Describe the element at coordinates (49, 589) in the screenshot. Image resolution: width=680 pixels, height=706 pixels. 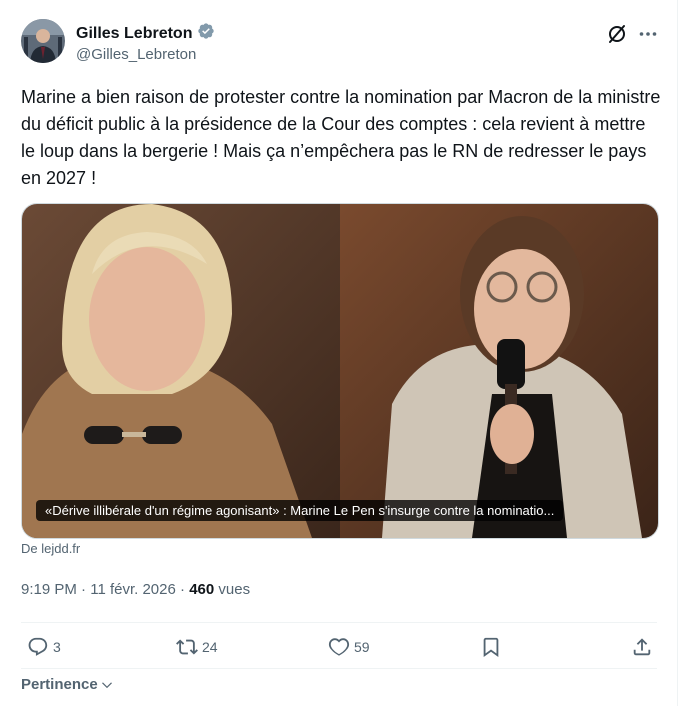
I see `tweet-time: 9:19 PM` at that location.